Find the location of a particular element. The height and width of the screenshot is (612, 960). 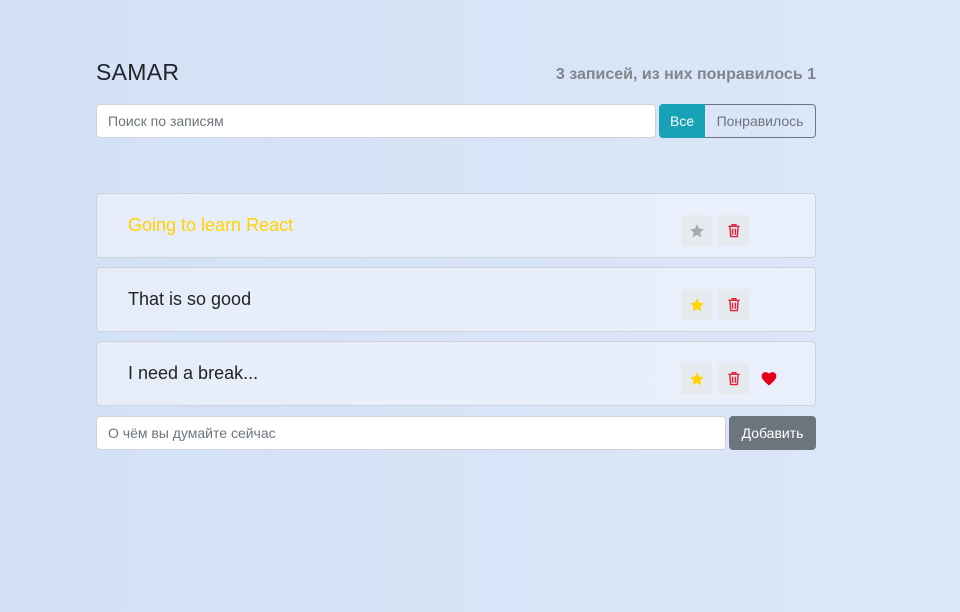

post-add-form: Добавить is located at coordinates (456, 433).